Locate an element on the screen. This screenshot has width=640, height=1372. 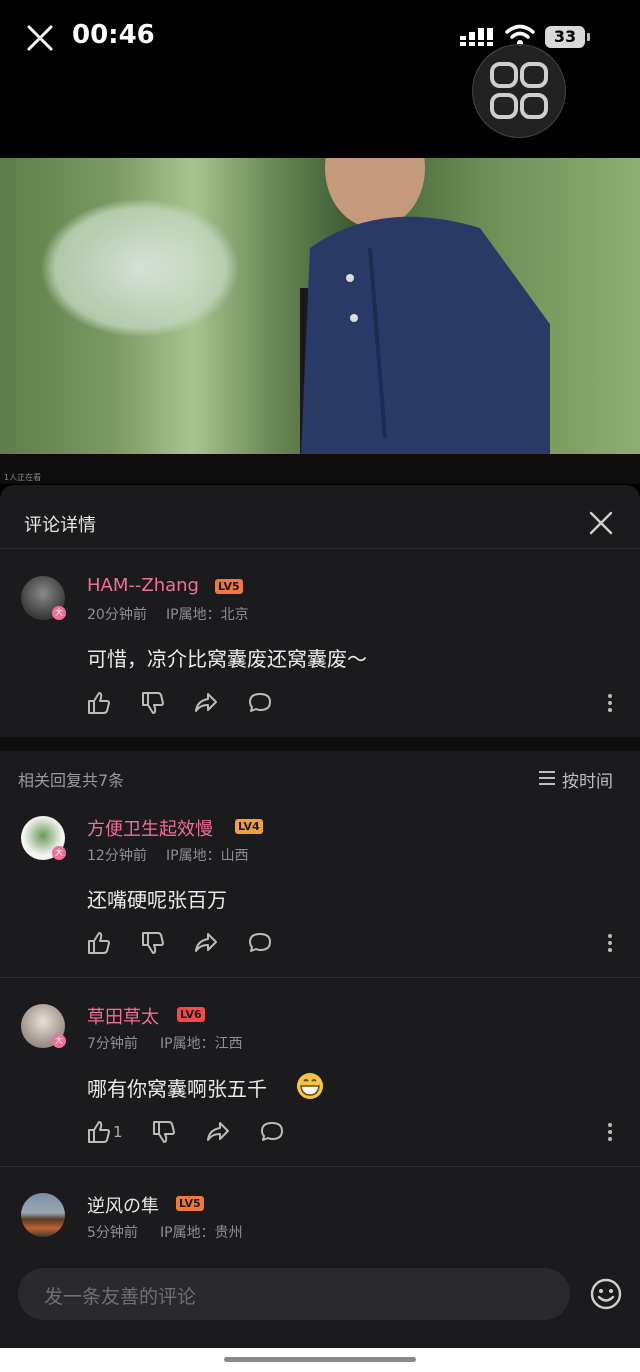
level-badge: LV6 is located at coordinates (191, 1014).